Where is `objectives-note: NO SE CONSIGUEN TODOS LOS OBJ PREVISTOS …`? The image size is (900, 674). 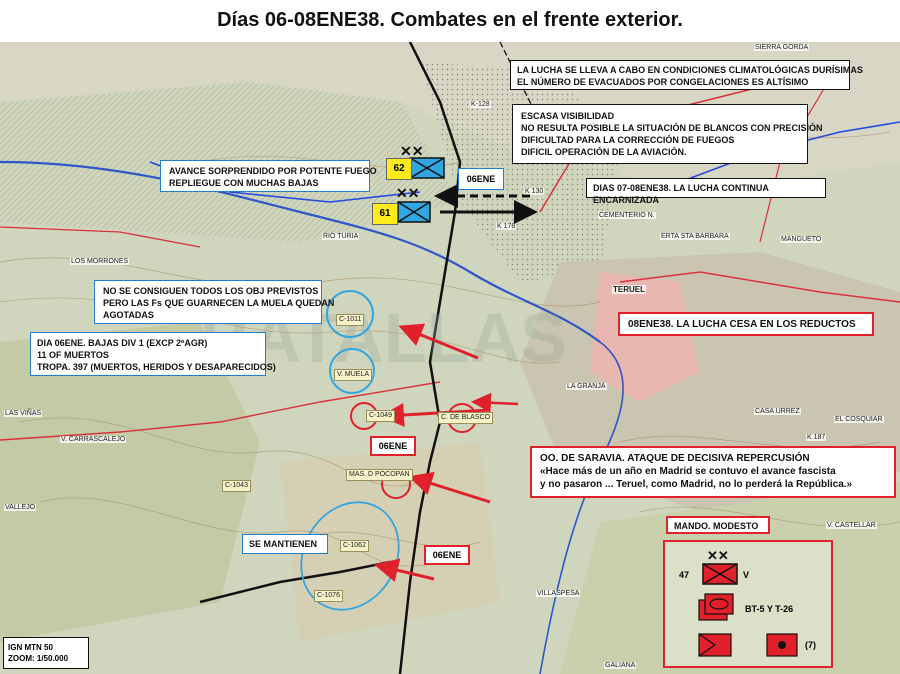 objectives-note: NO SE CONSIGUEN TODOS LOS OBJ PREVISTOS … is located at coordinates (214, 302).